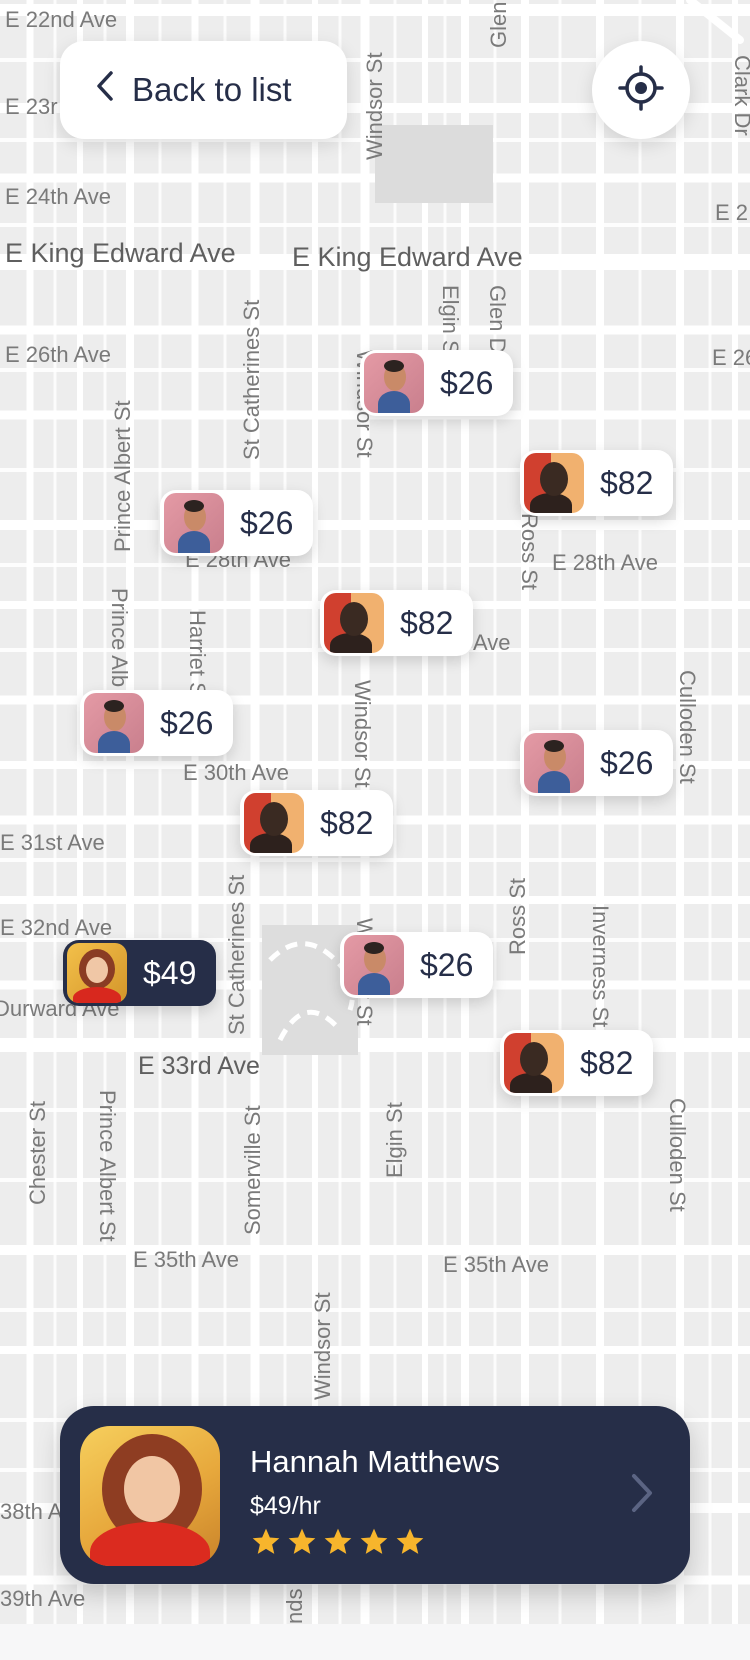 The height and width of the screenshot is (1660, 750). I want to click on back-to-list-button: Back to list, so click(203, 90).